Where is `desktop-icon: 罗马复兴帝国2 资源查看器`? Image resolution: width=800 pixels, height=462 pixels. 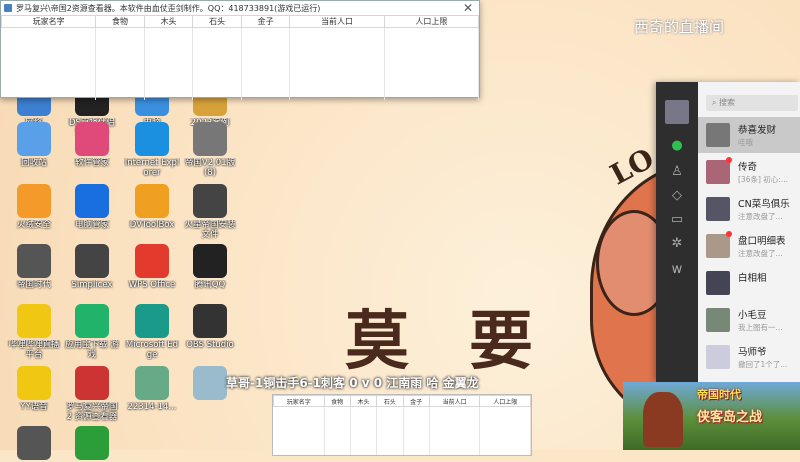 desktop-icon: 罗马复兴帝国2 资源查看器 is located at coordinates (92, 394).